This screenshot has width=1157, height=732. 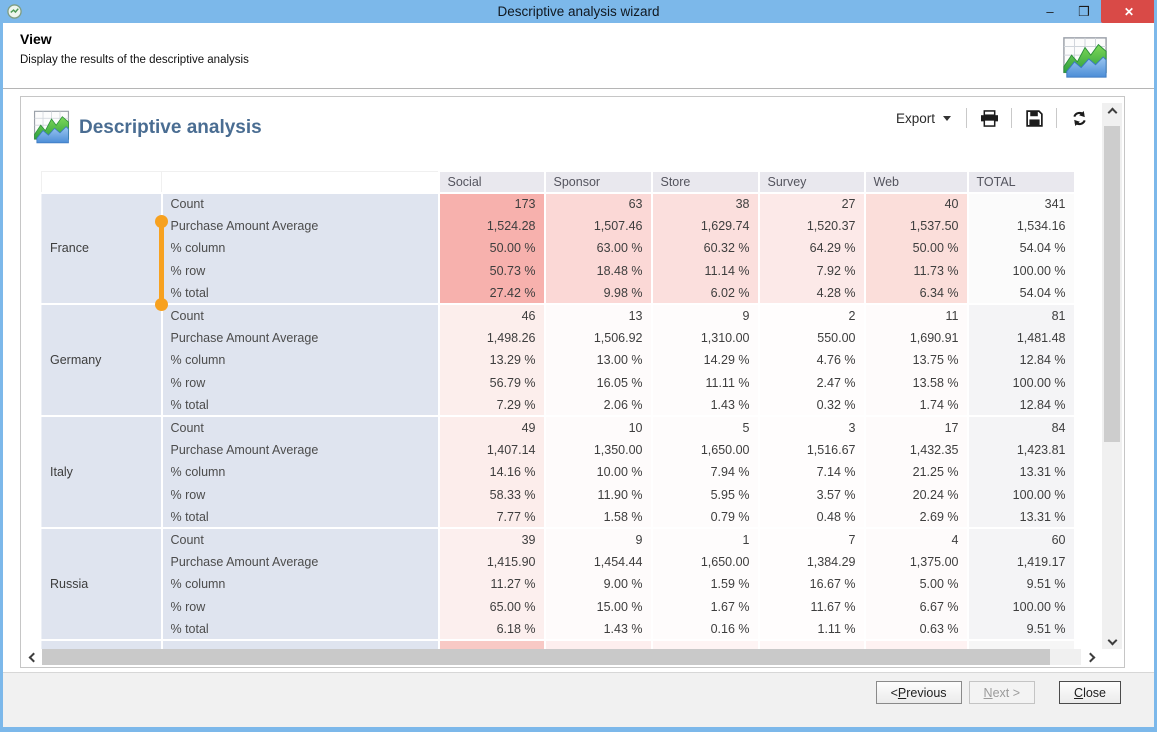 What do you see at coordinates (1020, 539) in the screenshot?
I see `value-cell: 60` at bounding box center [1020, 539].